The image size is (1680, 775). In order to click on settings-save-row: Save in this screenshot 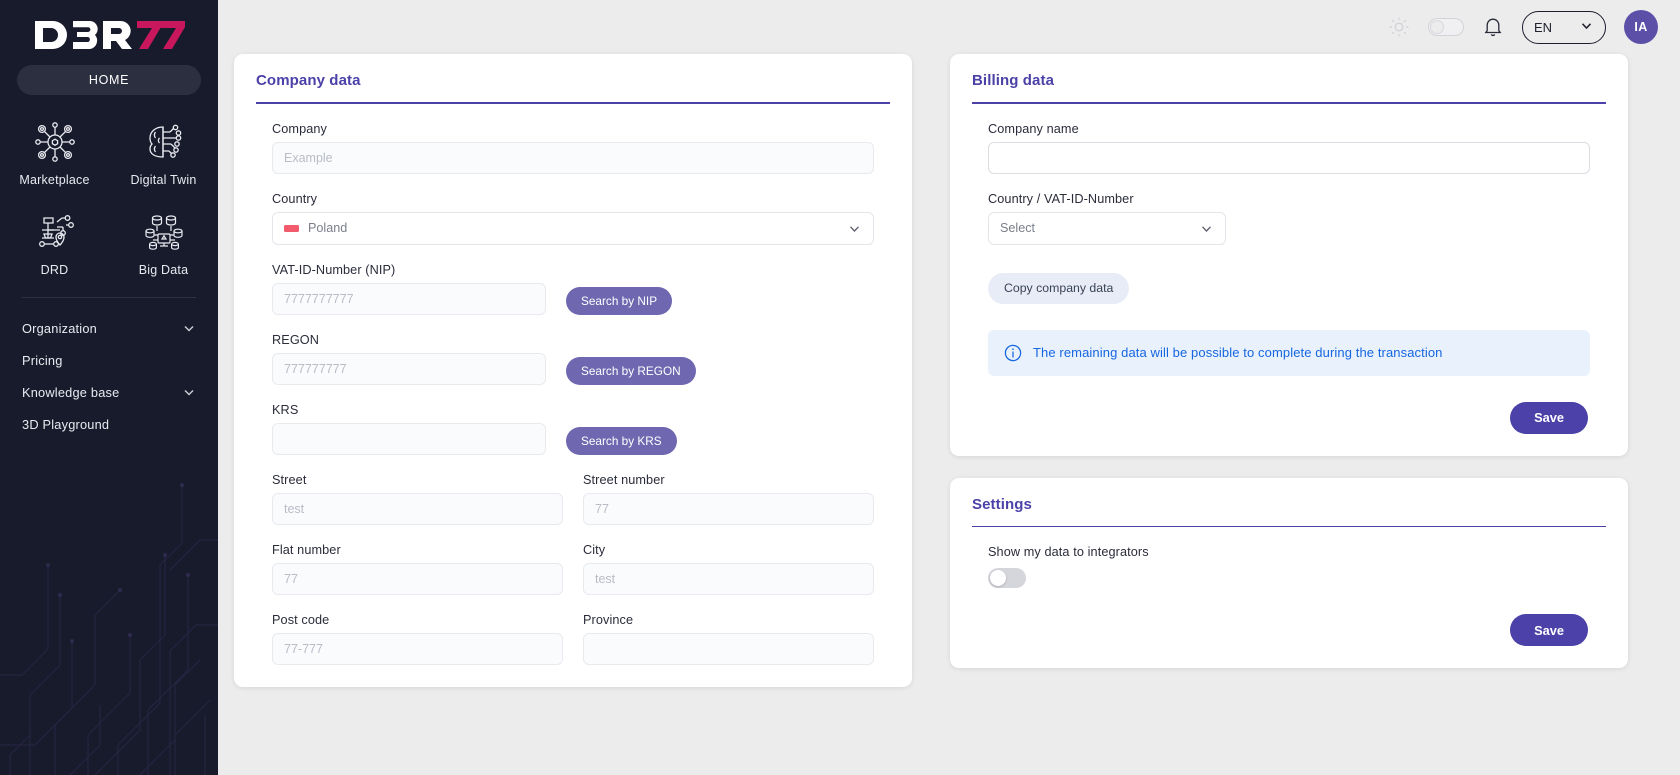, I will do `click(1289, 630)`.